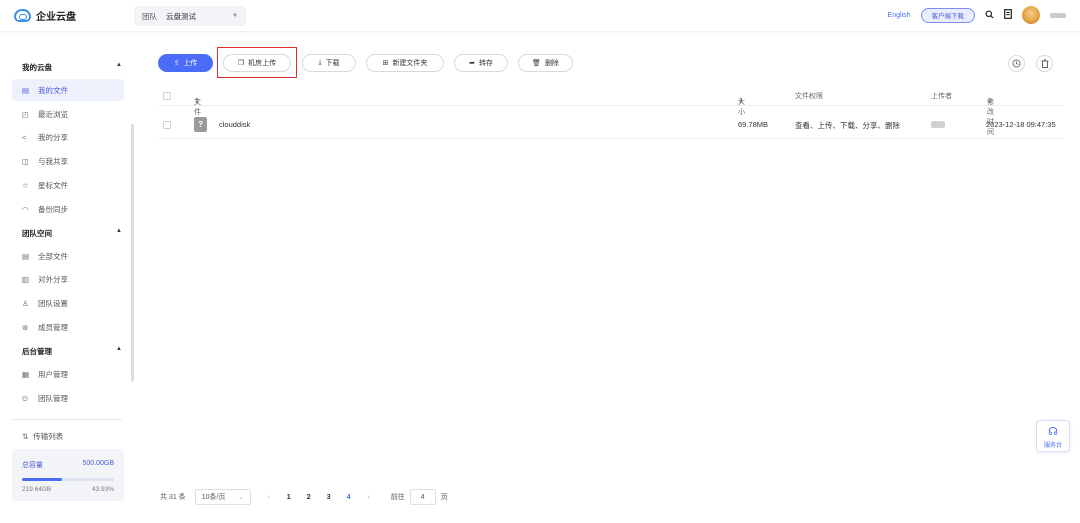 The width and height of the screenshot is (1080, 523). I want to click on download-button: ⤓ 下载, so click(329, 63).